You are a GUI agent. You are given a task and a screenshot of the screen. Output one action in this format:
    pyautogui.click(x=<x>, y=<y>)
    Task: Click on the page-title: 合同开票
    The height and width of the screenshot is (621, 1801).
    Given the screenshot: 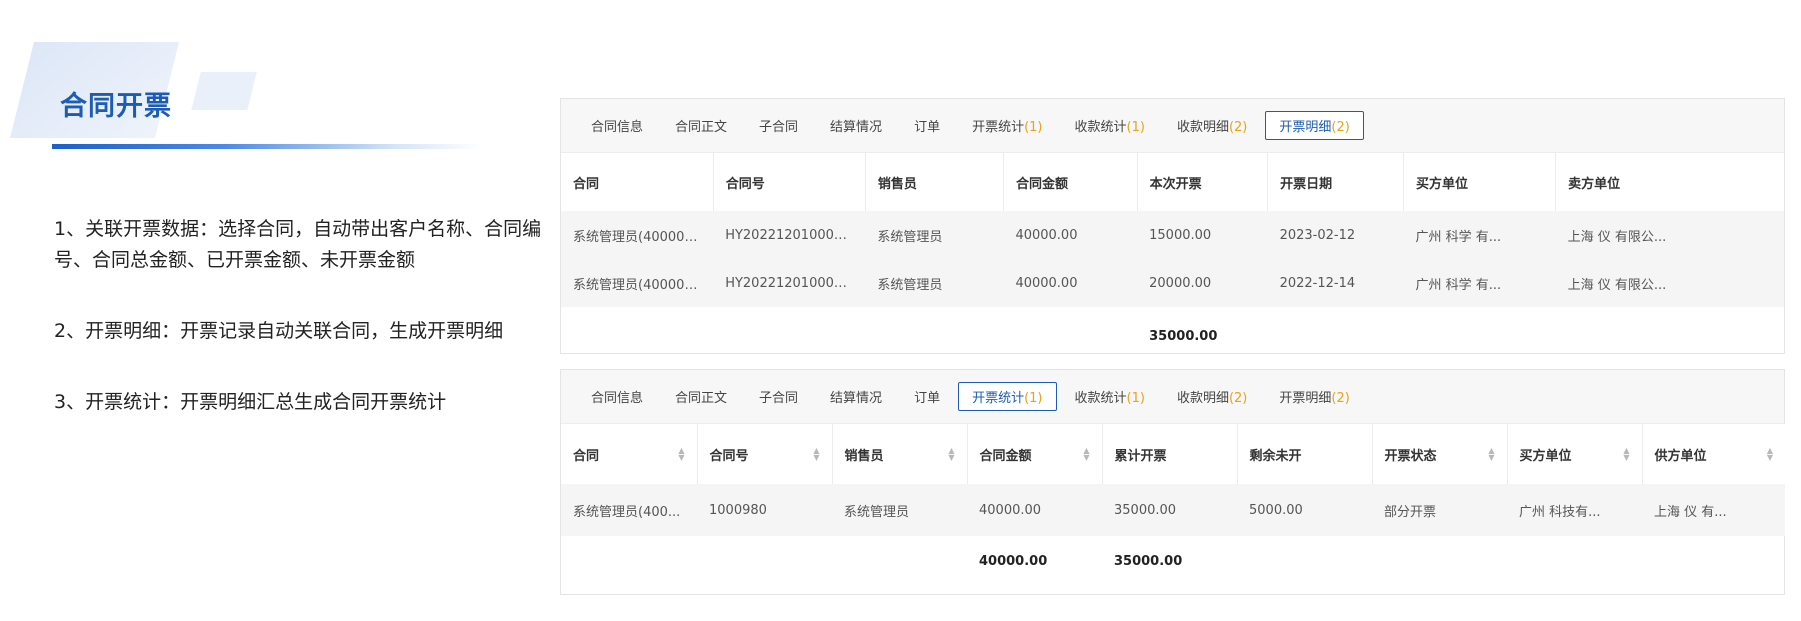 What is the action you would take?
    pyautogui.click(x=116, y=106)
    